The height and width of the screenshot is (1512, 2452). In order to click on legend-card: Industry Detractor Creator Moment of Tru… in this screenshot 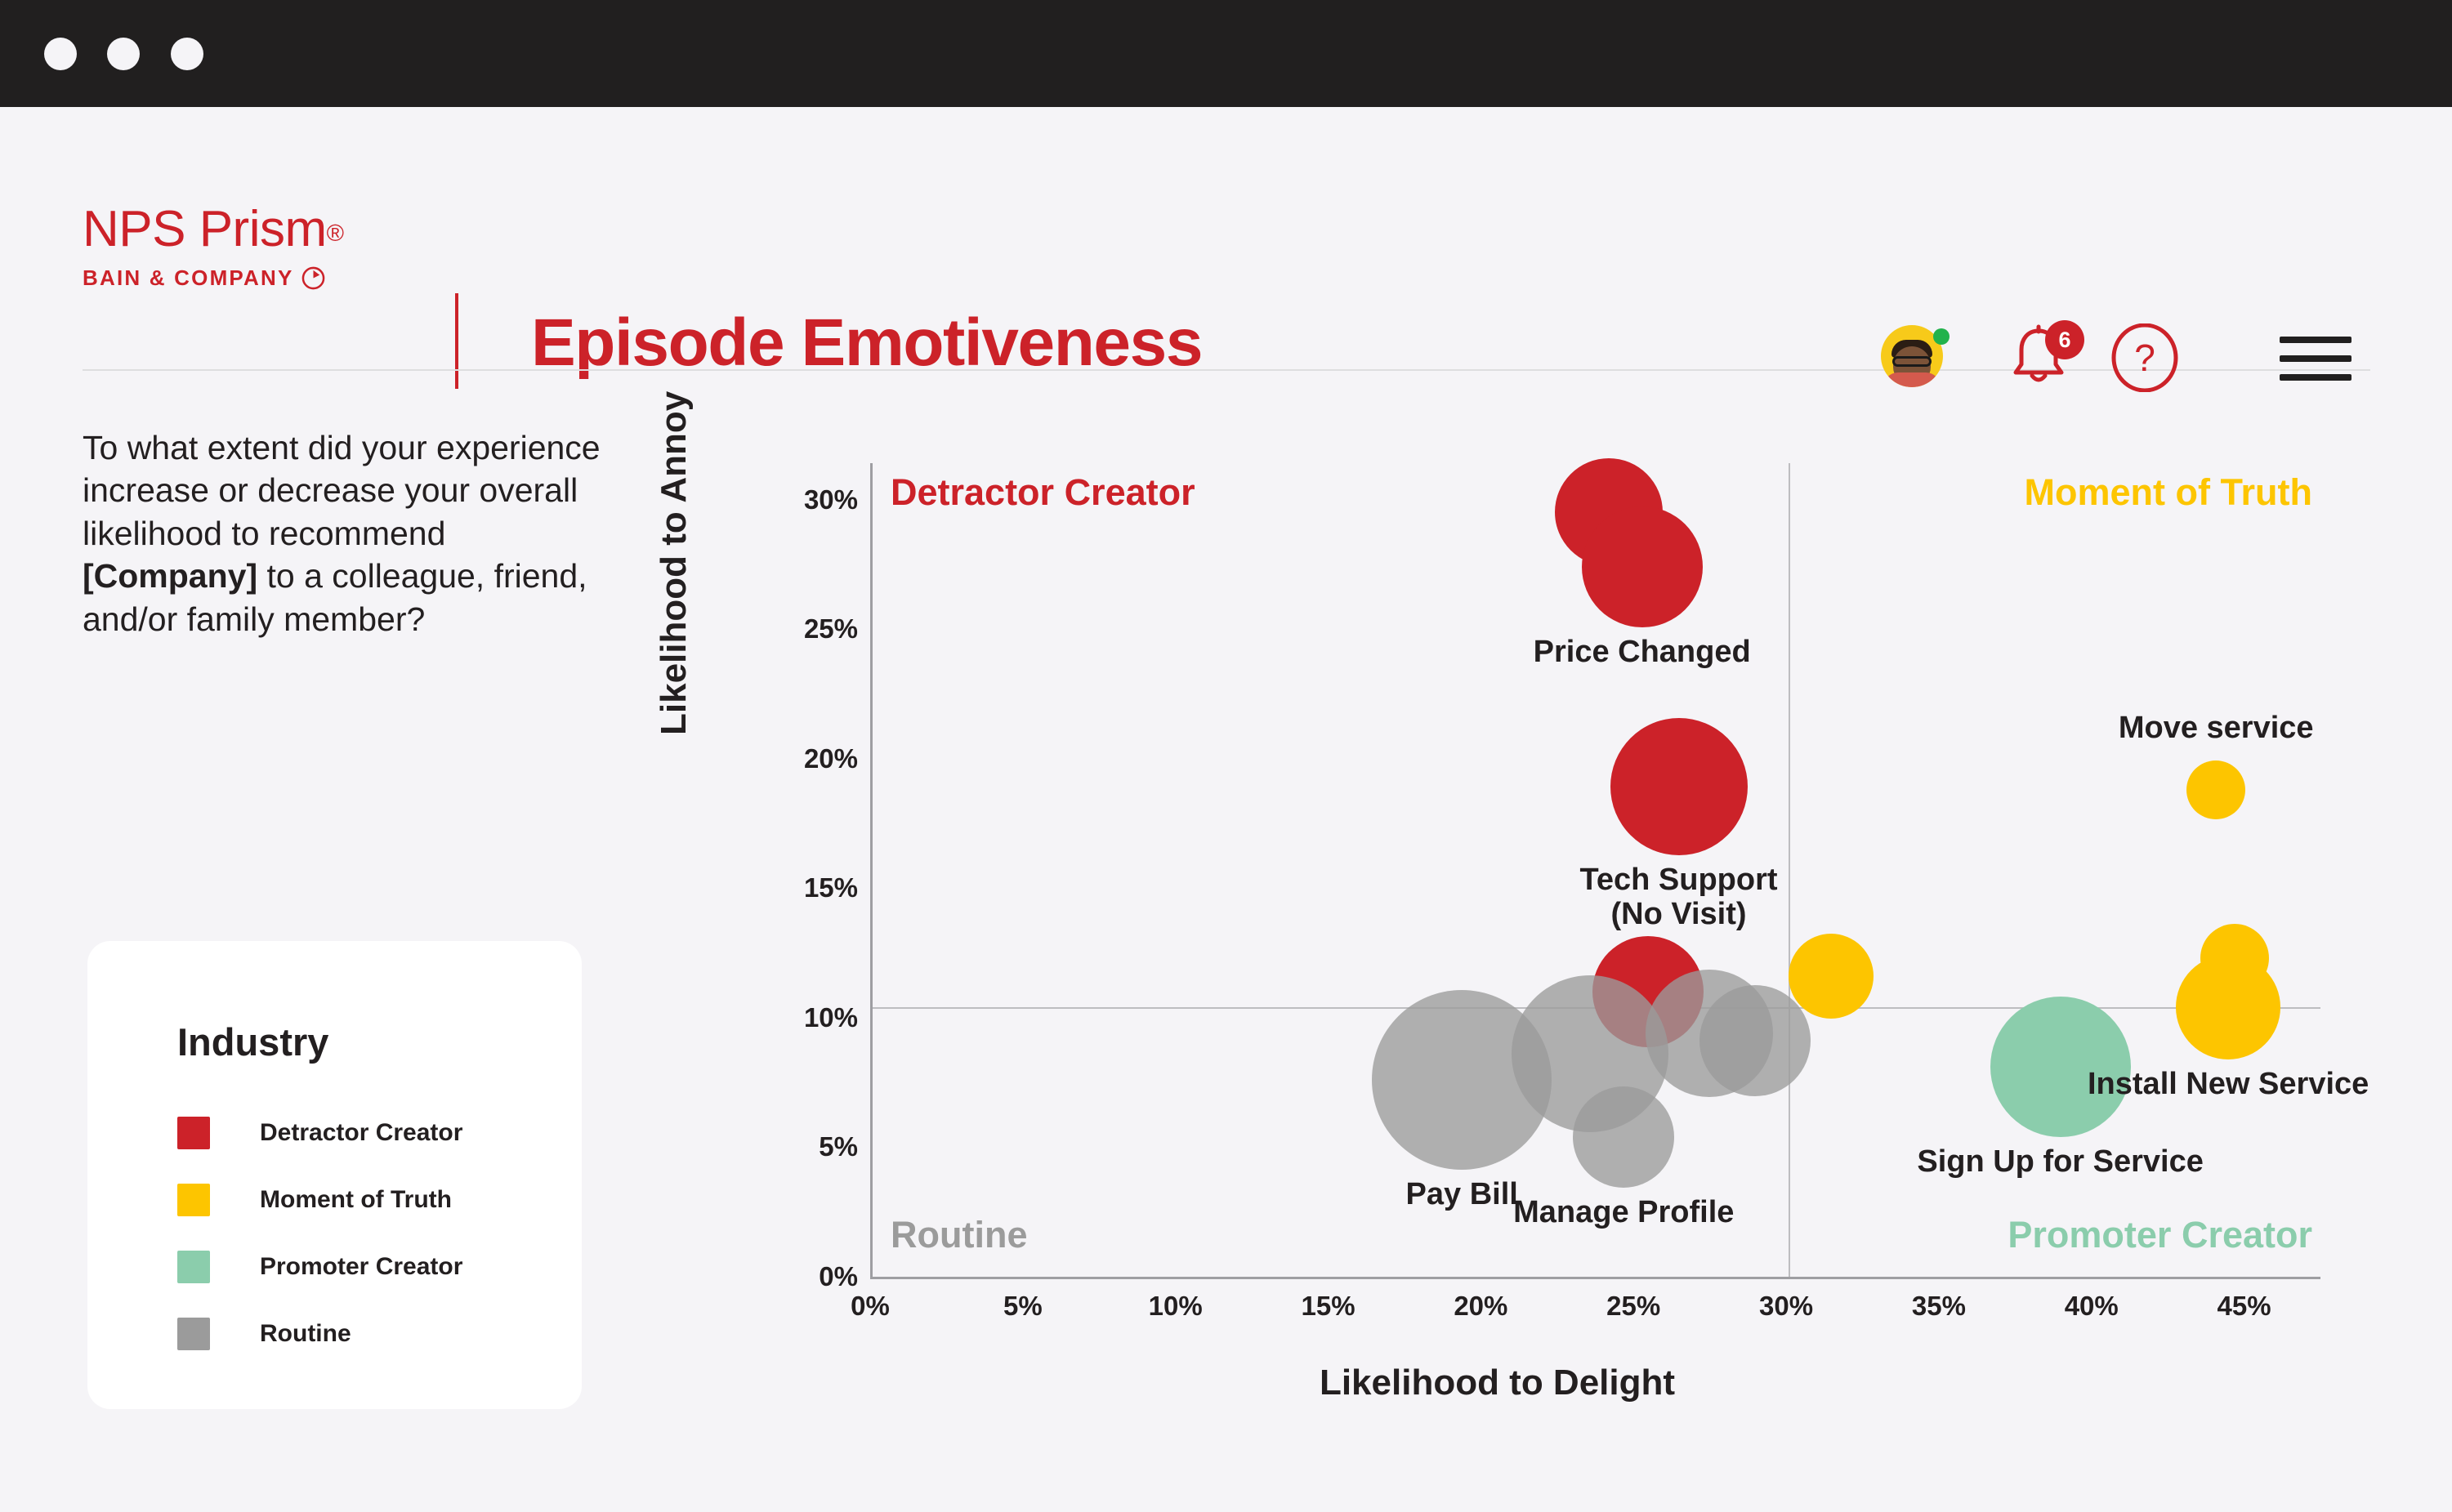, I will do `click(334, 1175)`.